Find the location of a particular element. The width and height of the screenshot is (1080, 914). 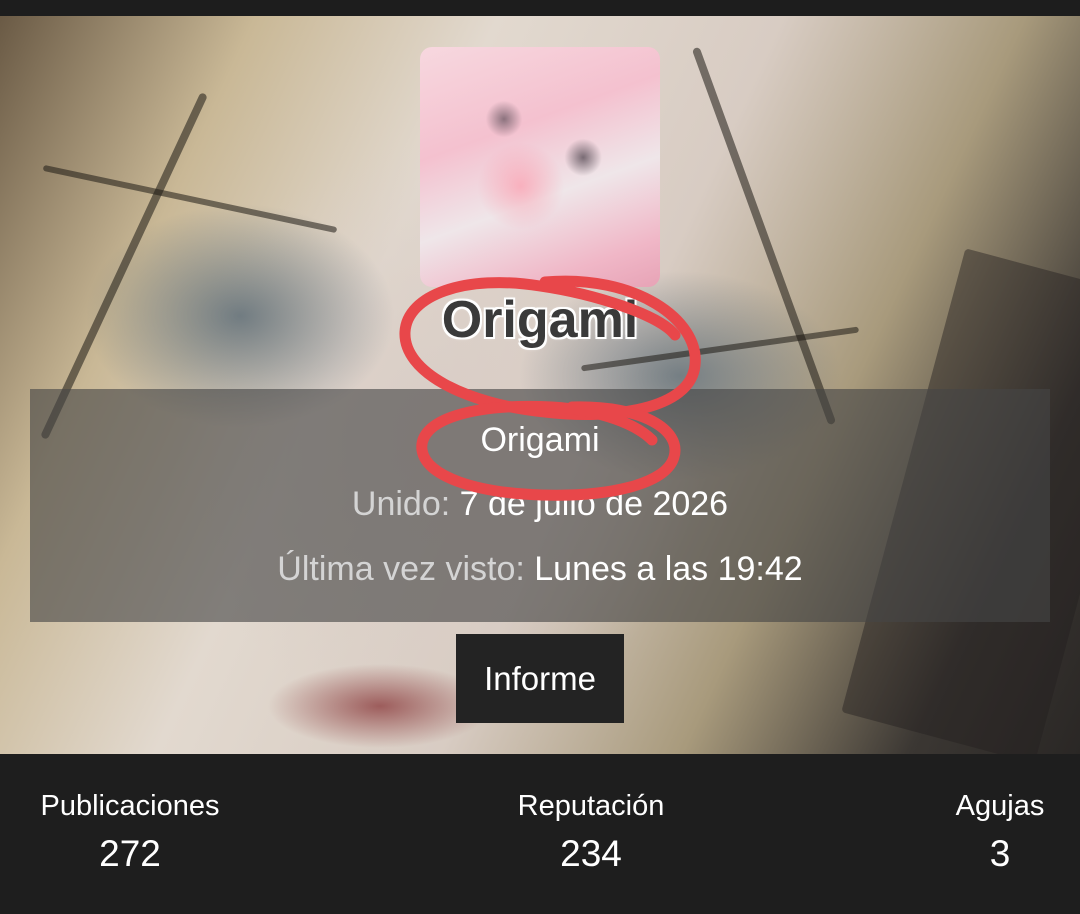

stat-pins-value: 3 is located at coordinates (1000, 853).